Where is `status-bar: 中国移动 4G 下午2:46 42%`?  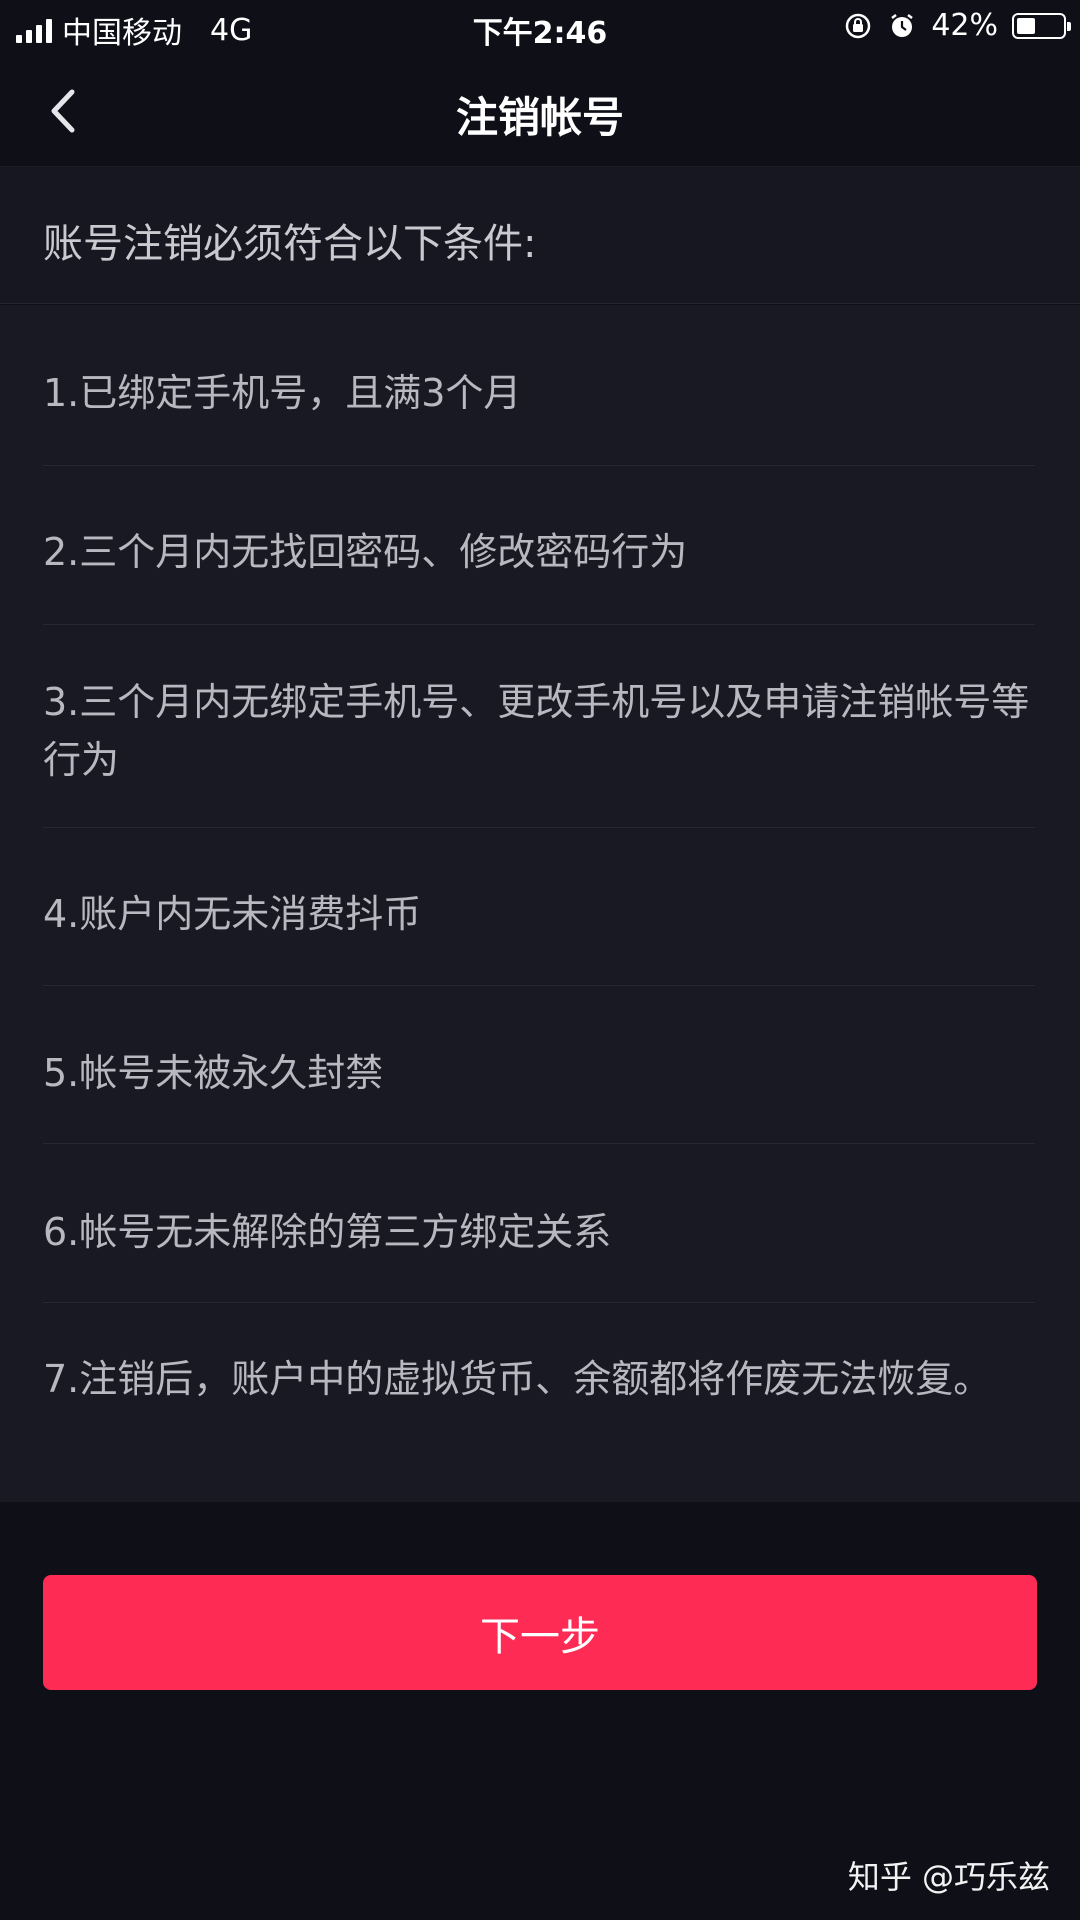 status-bar: 中国移动 4G 下午2:46 42% is located at coordinates (540, 28).